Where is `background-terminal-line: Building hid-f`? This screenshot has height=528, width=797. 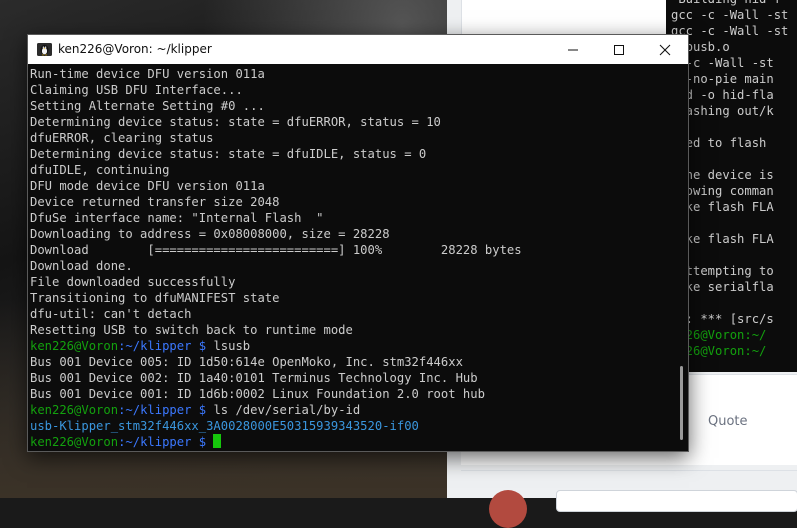
background-terminal-line: Building hid-f is located at coordinates (734, 3).